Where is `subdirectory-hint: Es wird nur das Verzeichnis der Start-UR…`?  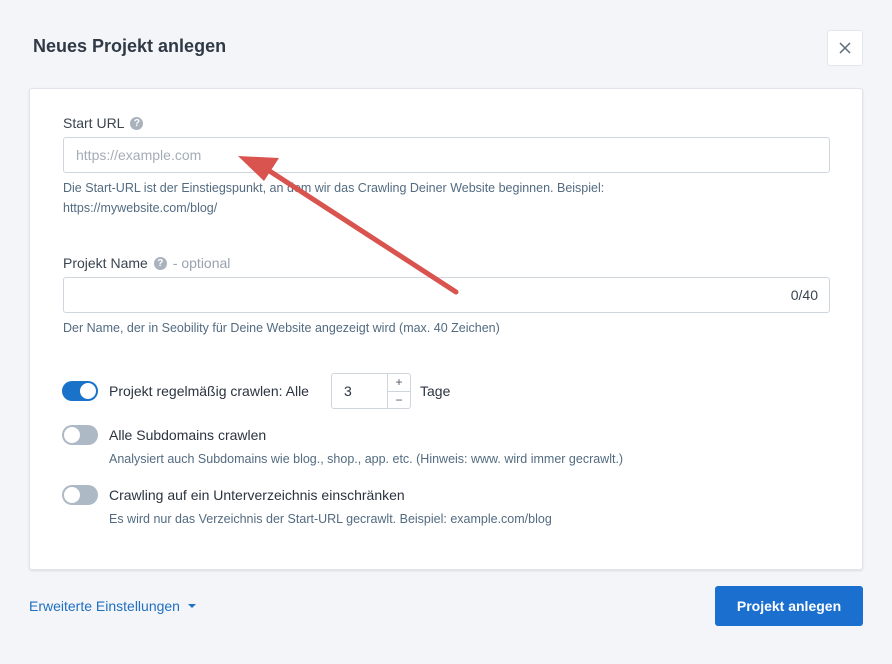 subdirectory-hint: Es wird nur das Verzeichnis der Start-UR… is located at coordinates (330, 519).